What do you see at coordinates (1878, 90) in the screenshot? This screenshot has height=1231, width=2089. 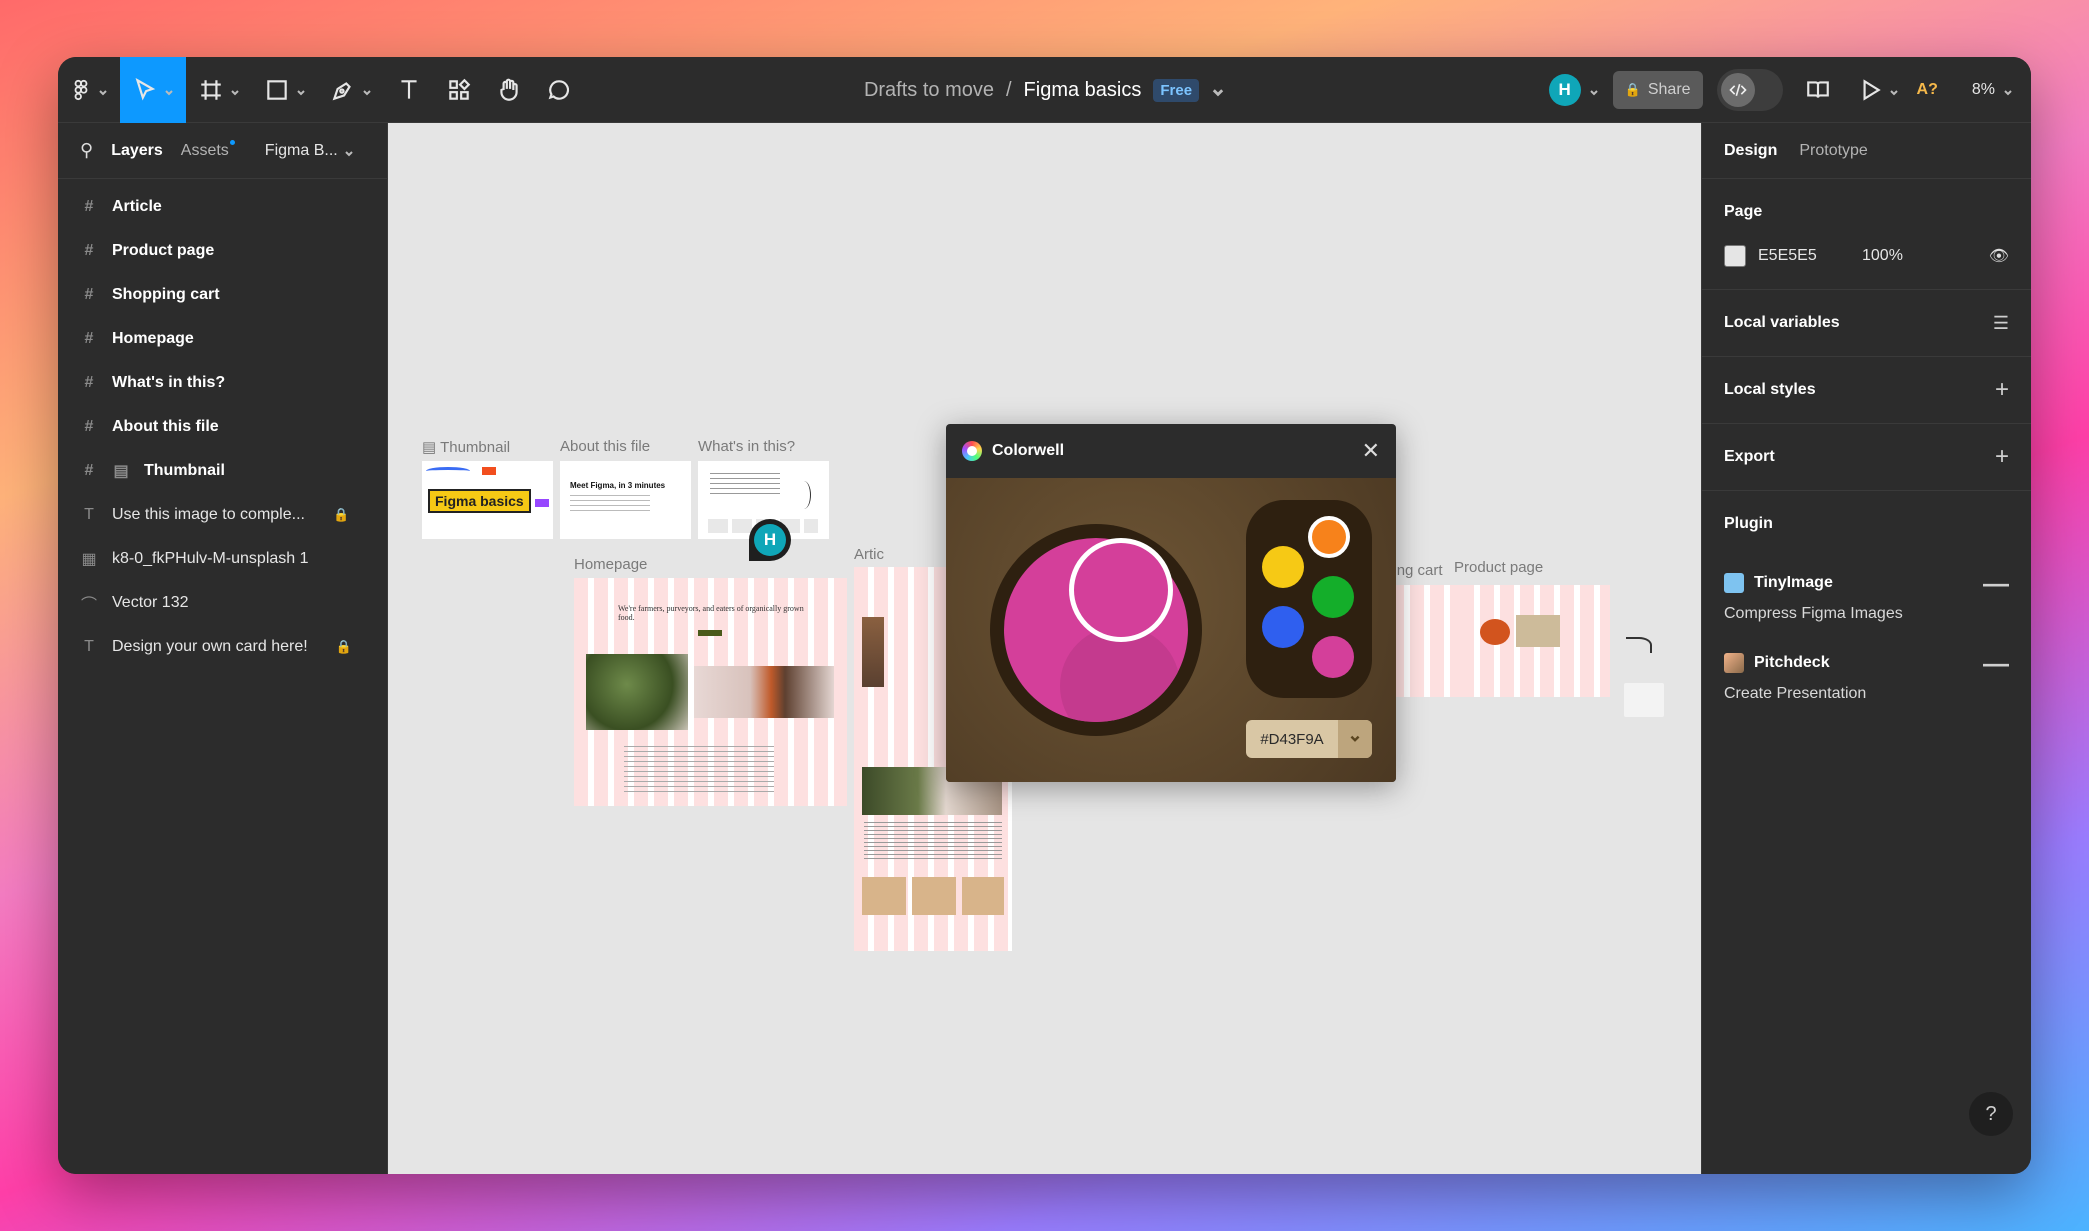 I see `present-button` at bounding box center [1878, 90].